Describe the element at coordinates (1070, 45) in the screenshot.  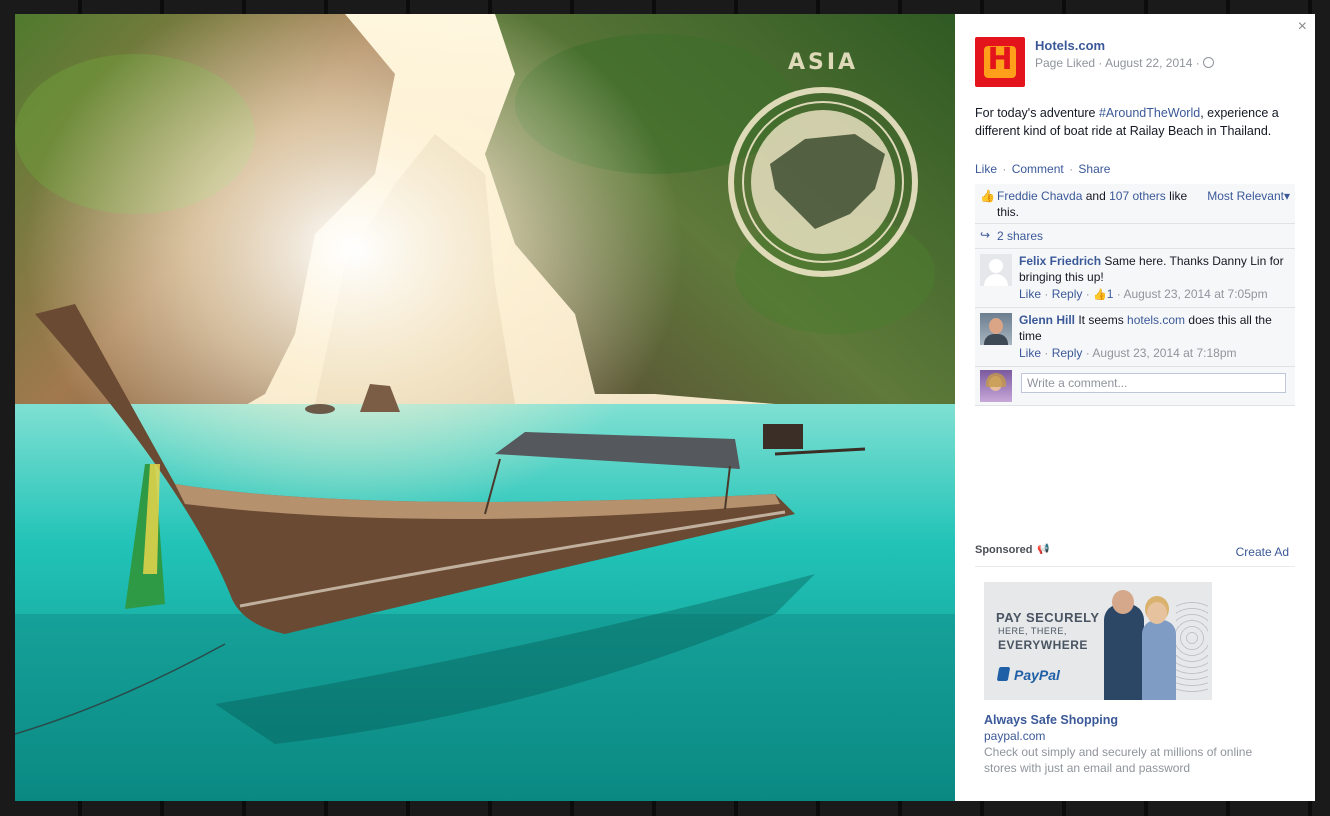
I see `page-name-link: Hotels.com` at that location.